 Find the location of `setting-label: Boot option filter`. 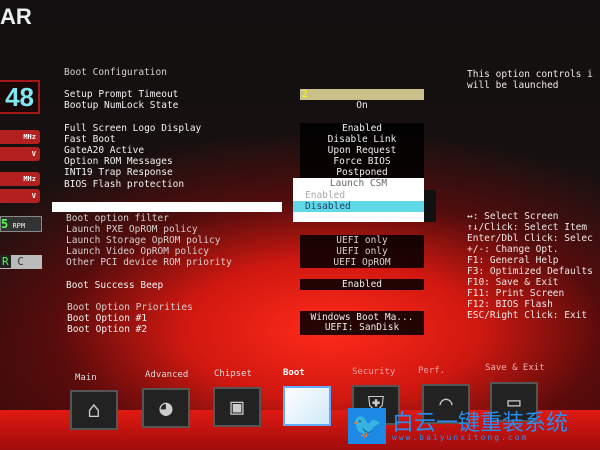

setting-label: Boot option filter is located at coordinates (117, 218).